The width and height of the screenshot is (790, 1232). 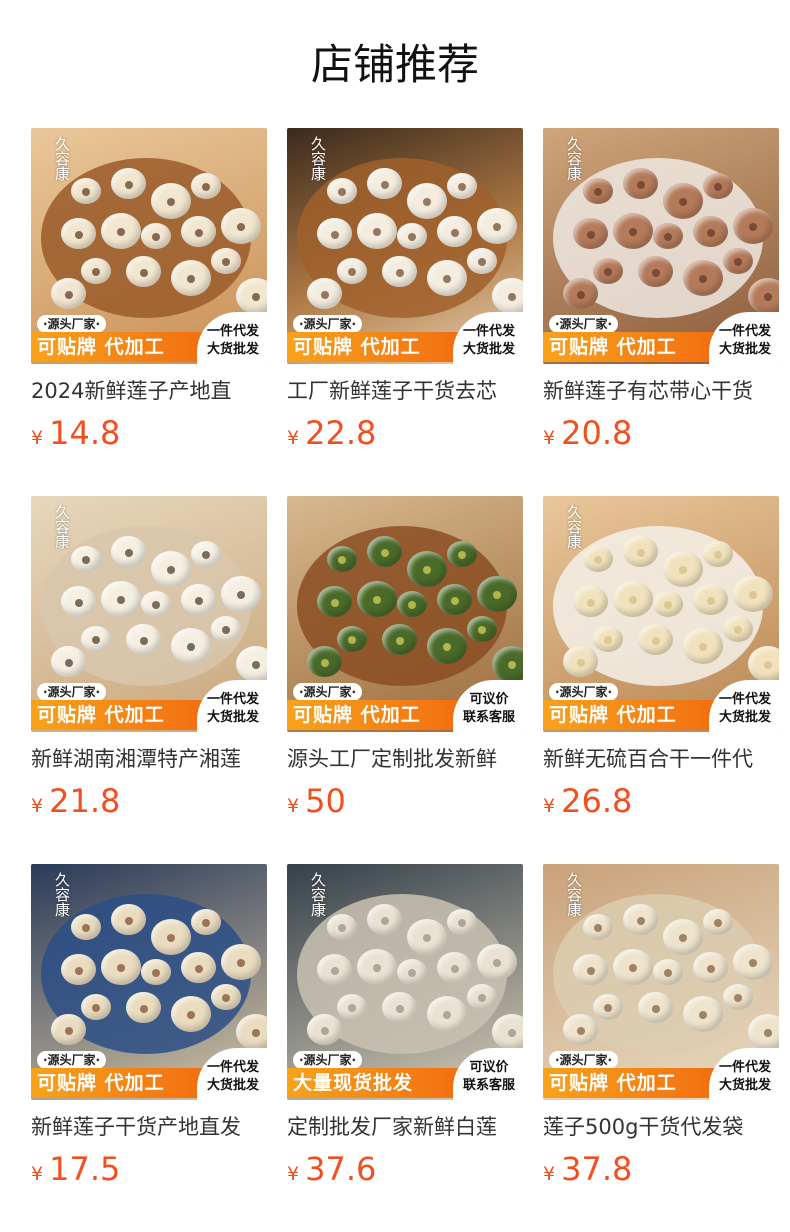 I want to click on product-image: 久容康 ·源头厂家· 大量现货批发 可议价 联系客服, so click(x=405, y=982).